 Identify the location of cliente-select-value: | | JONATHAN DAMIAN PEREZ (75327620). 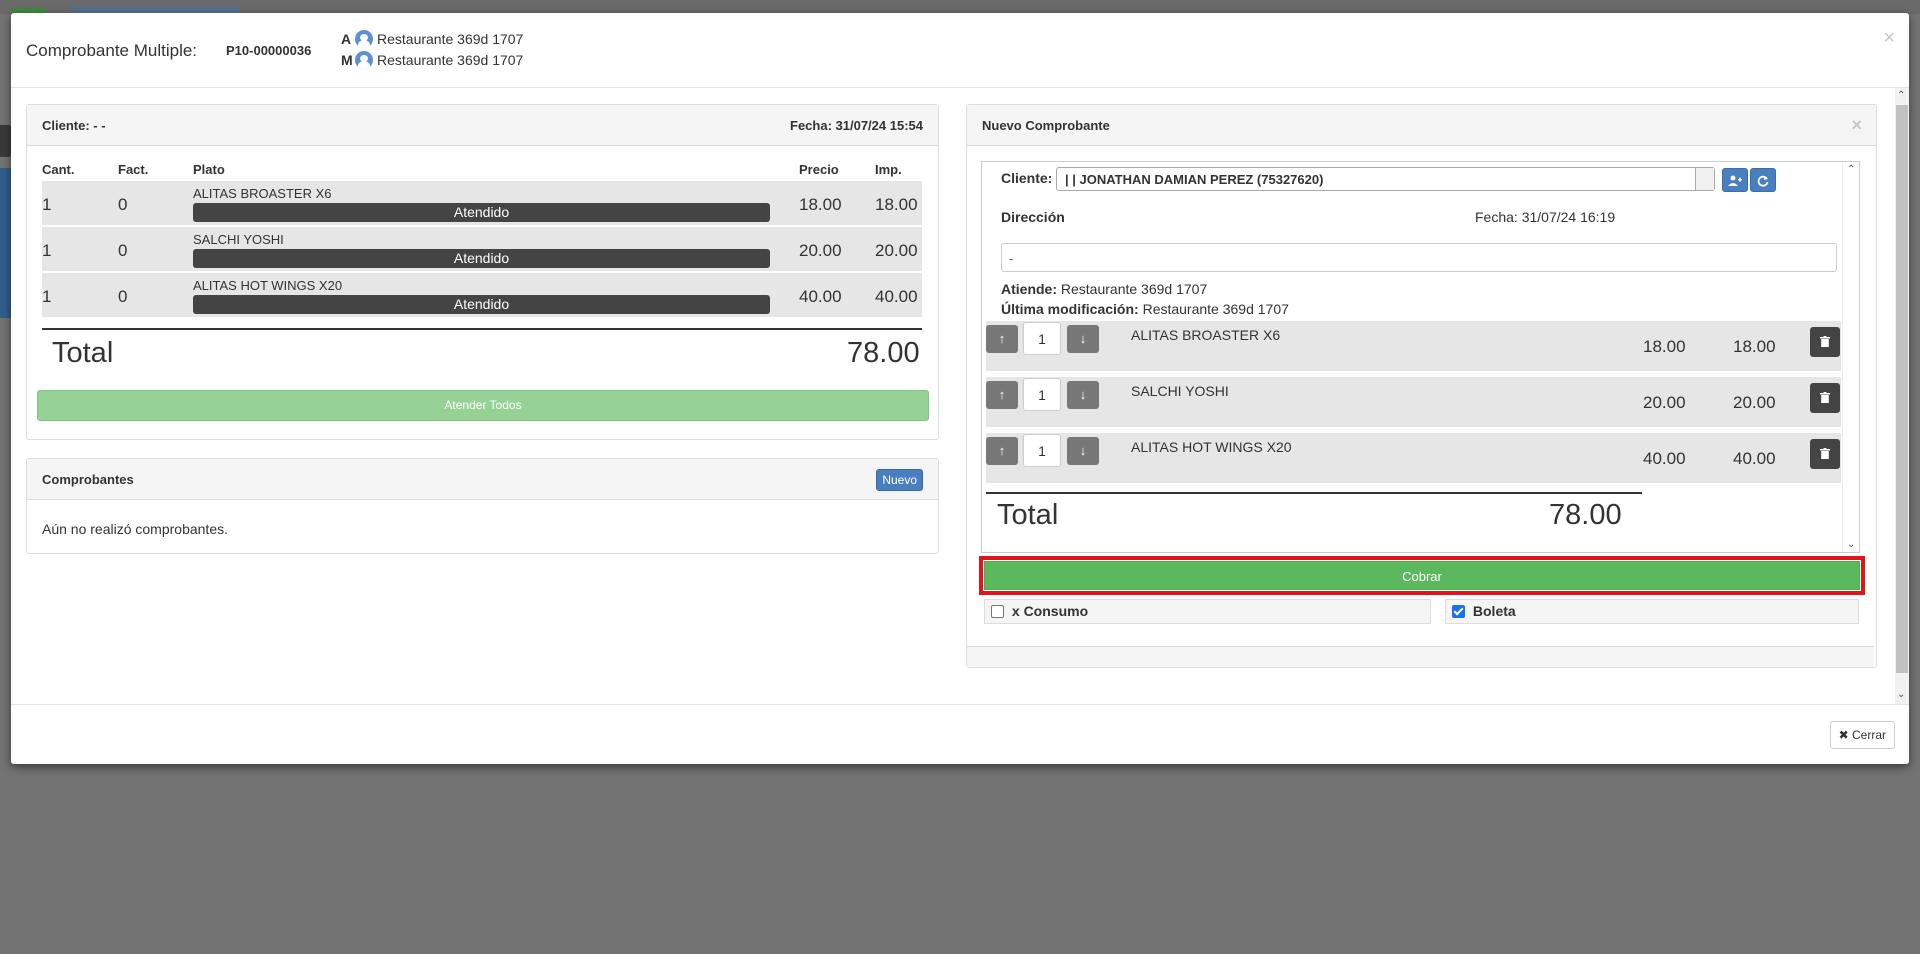
(1194, 179).